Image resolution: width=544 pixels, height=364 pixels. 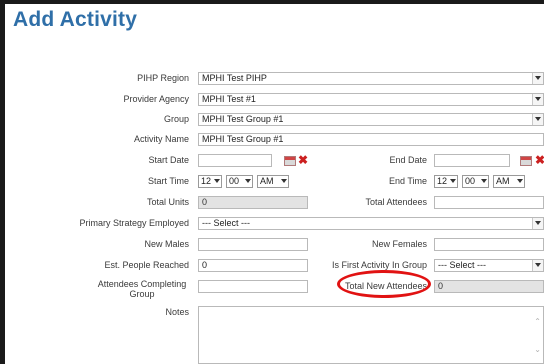 I want to click on total-new-attendees-field: 0, so click(x=489, y=286).